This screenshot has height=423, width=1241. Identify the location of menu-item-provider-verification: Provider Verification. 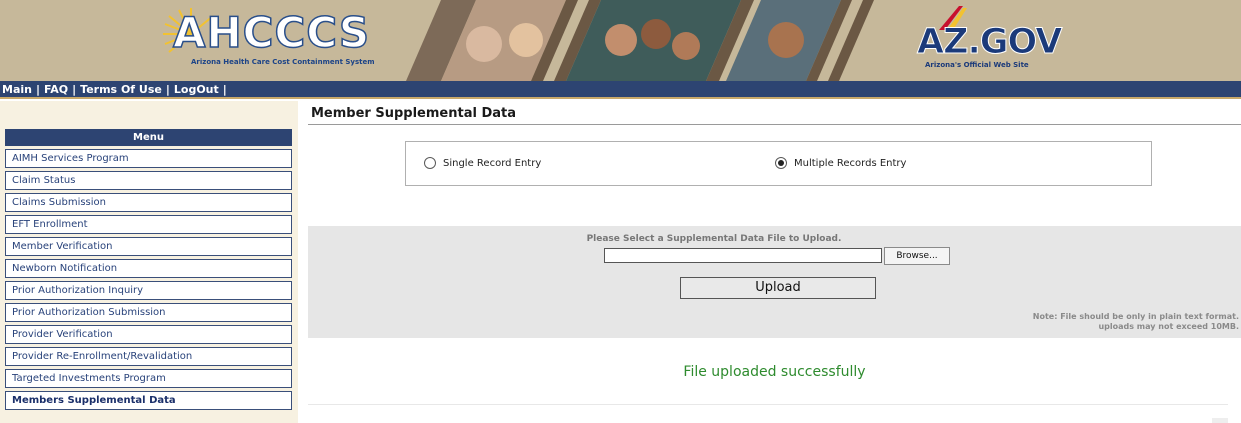
(148, 334).